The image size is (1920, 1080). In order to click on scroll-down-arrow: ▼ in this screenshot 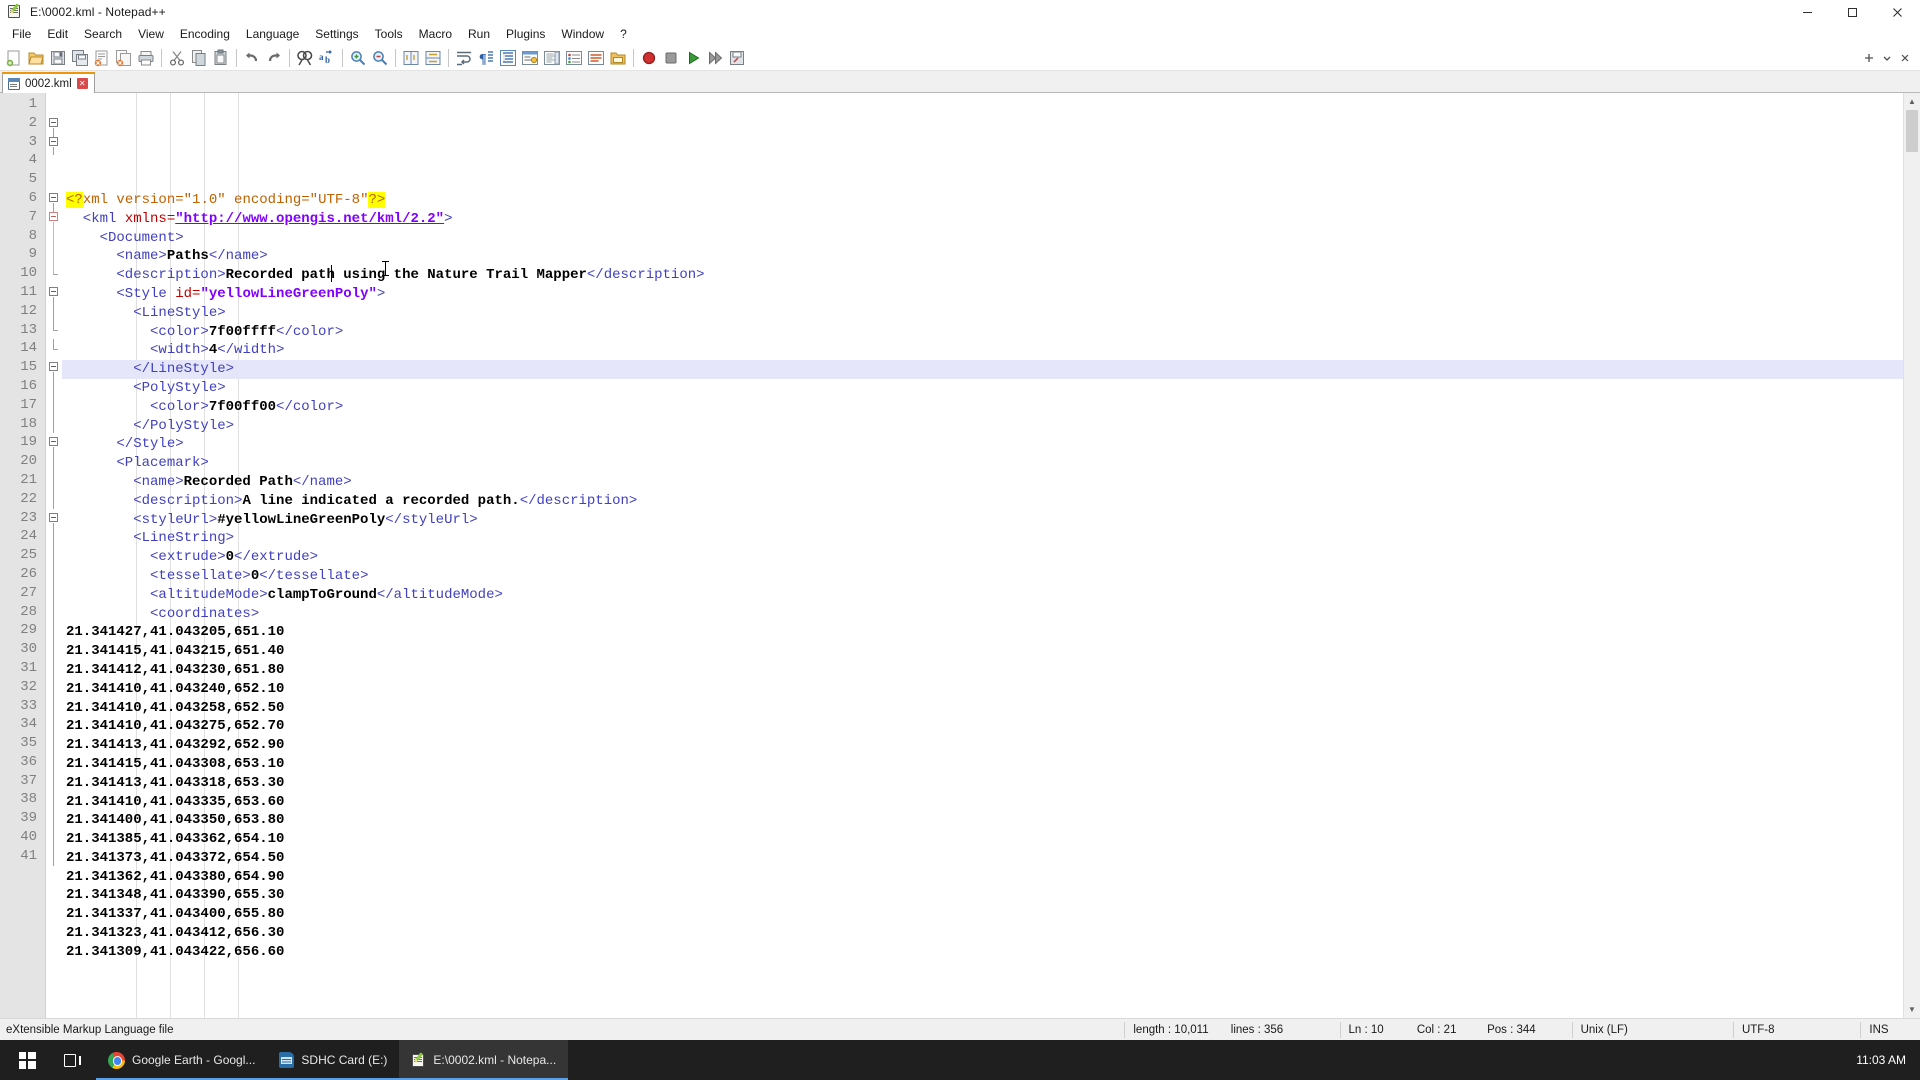, I will do `click(1912, 1009)`.